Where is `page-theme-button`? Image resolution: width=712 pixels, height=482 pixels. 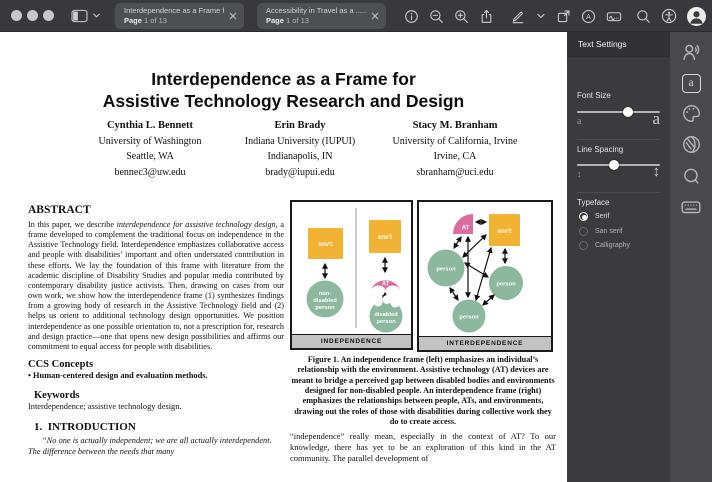 page-theme-button is located at coordinates (691, 144).